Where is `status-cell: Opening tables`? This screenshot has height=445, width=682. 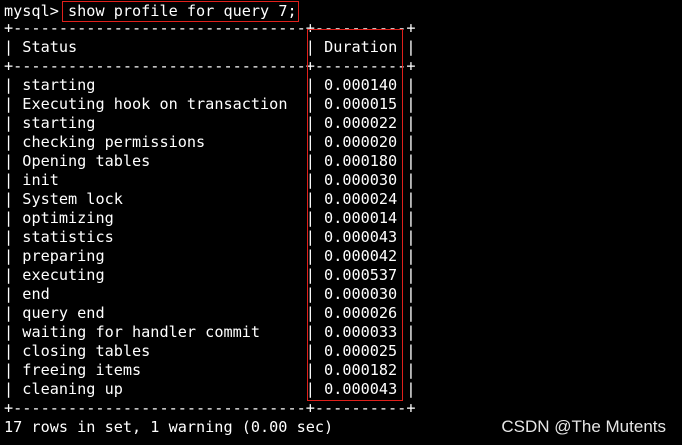 status-cell: Opening tables is located at coordinates (86, 161).